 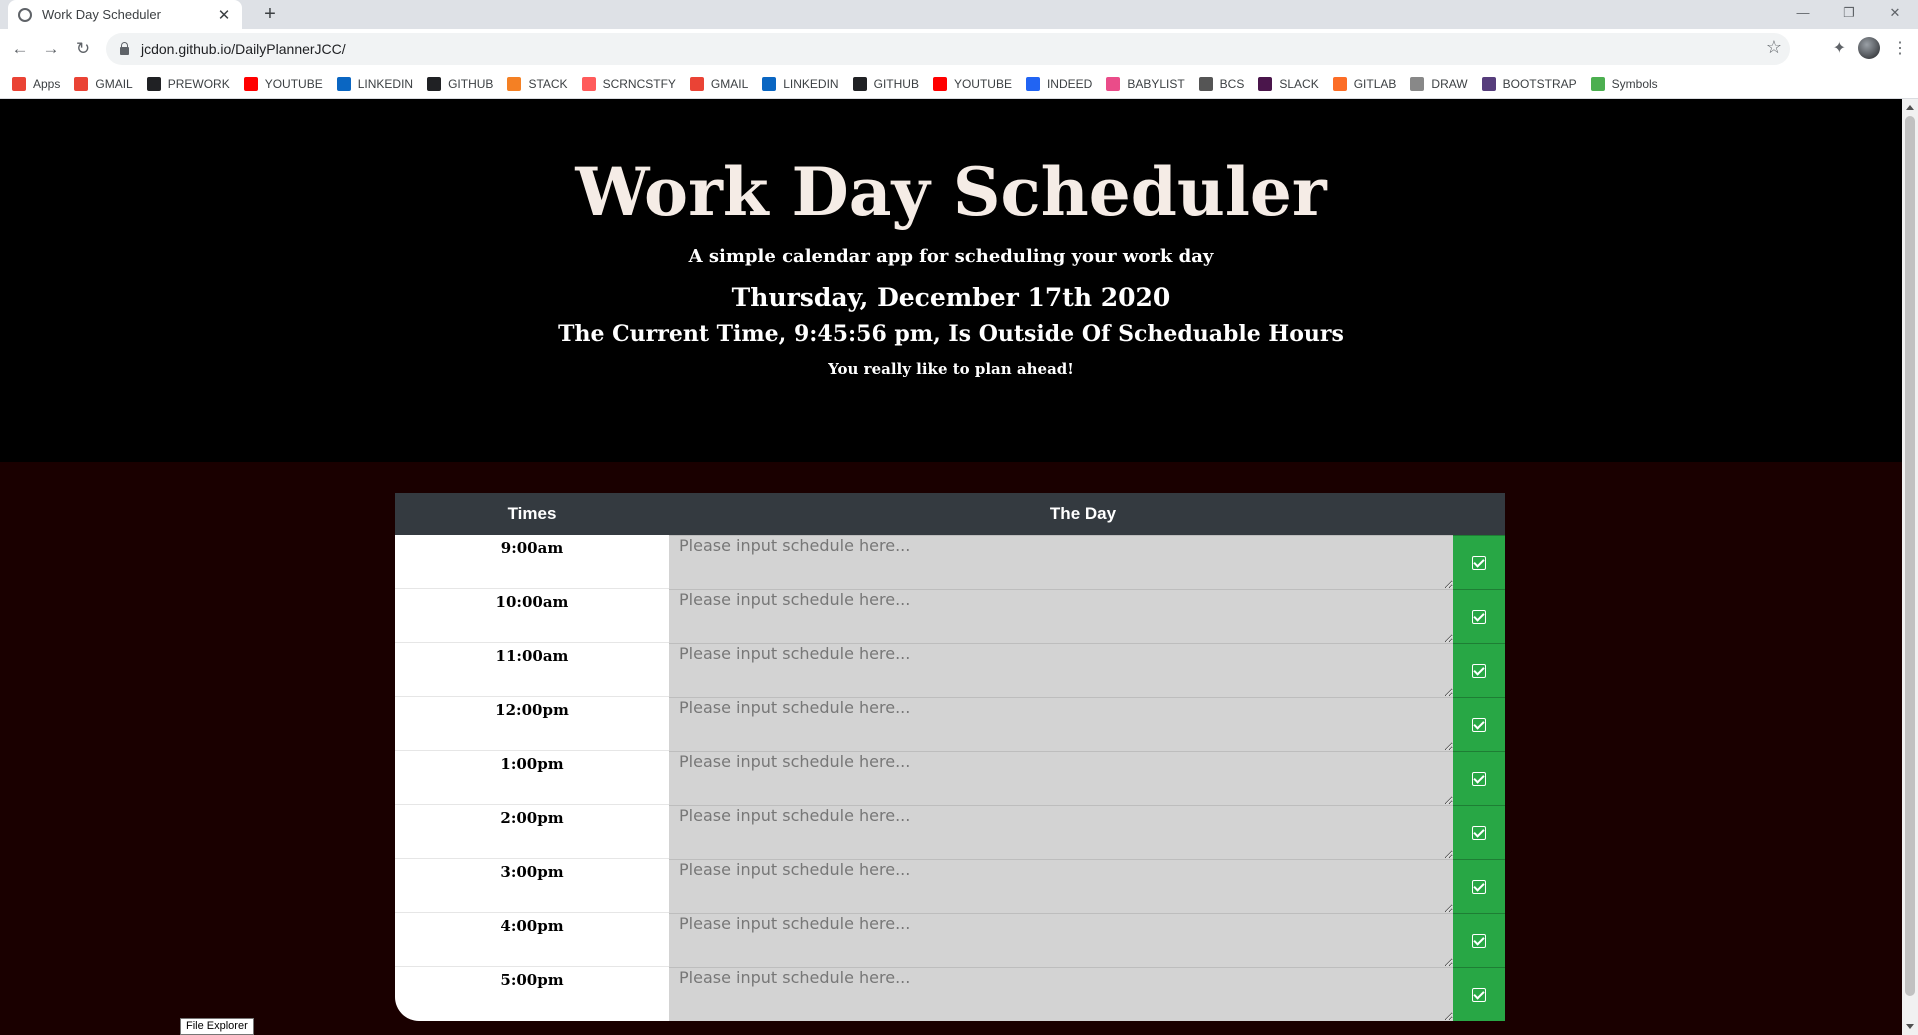 I want to click on restore-button: ❐, so click(x=1849, y=14).